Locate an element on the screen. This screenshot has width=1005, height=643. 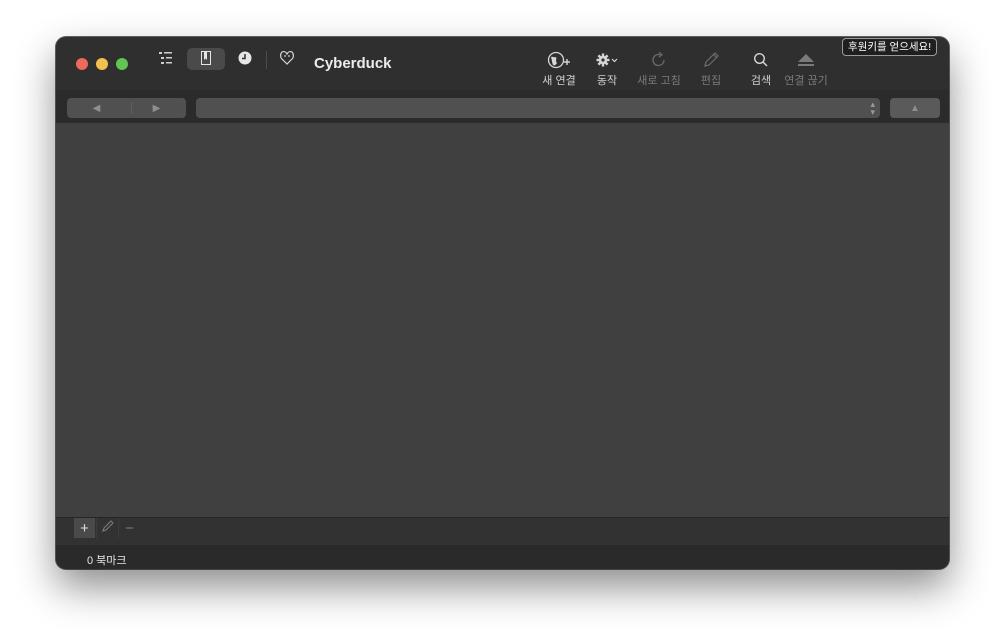
maximize-window-button is located at coordinates (122, 64).